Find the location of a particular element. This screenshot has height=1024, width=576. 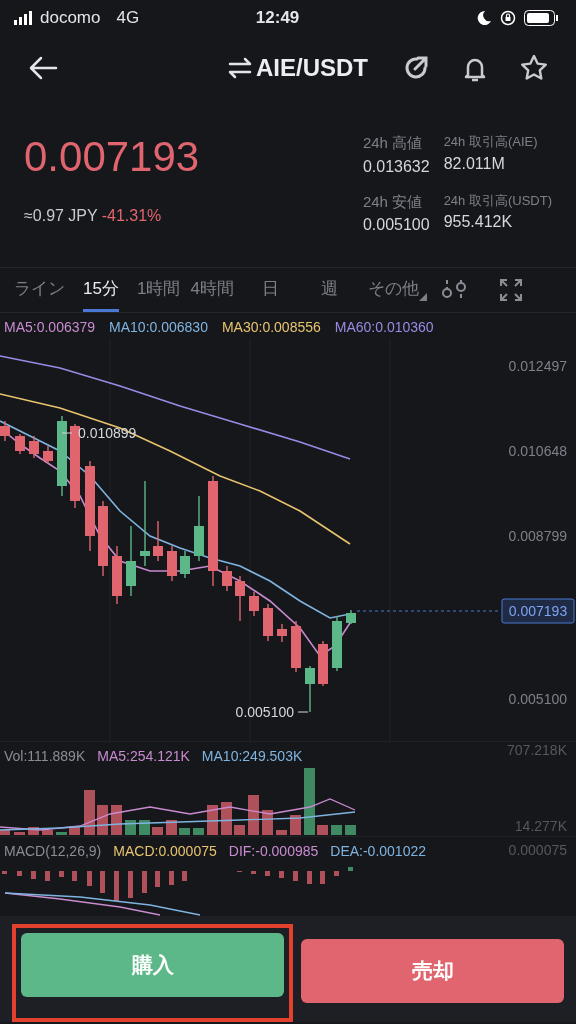

macd-legend-label: MACD(12,26,9) is located at coordinates (53, 851).